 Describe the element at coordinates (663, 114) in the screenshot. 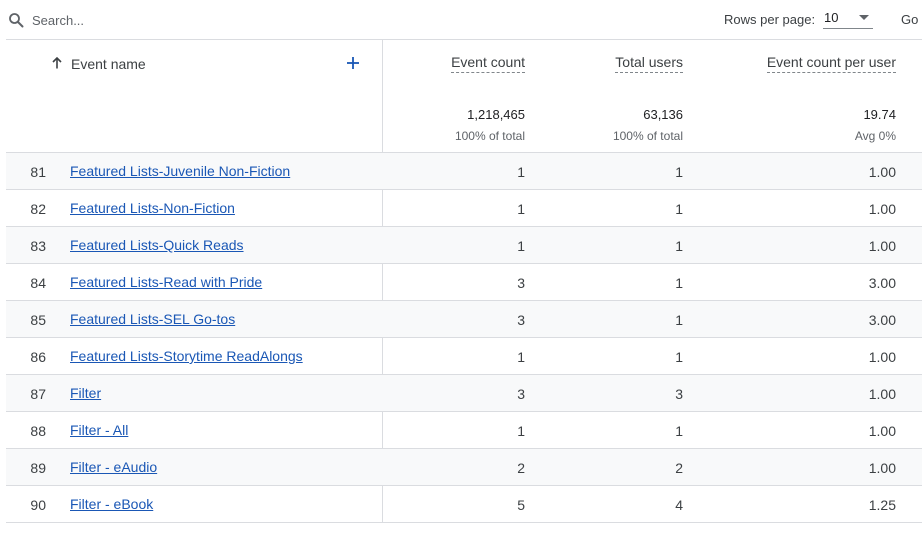

I see `total-users-value: 63,136` at that location.